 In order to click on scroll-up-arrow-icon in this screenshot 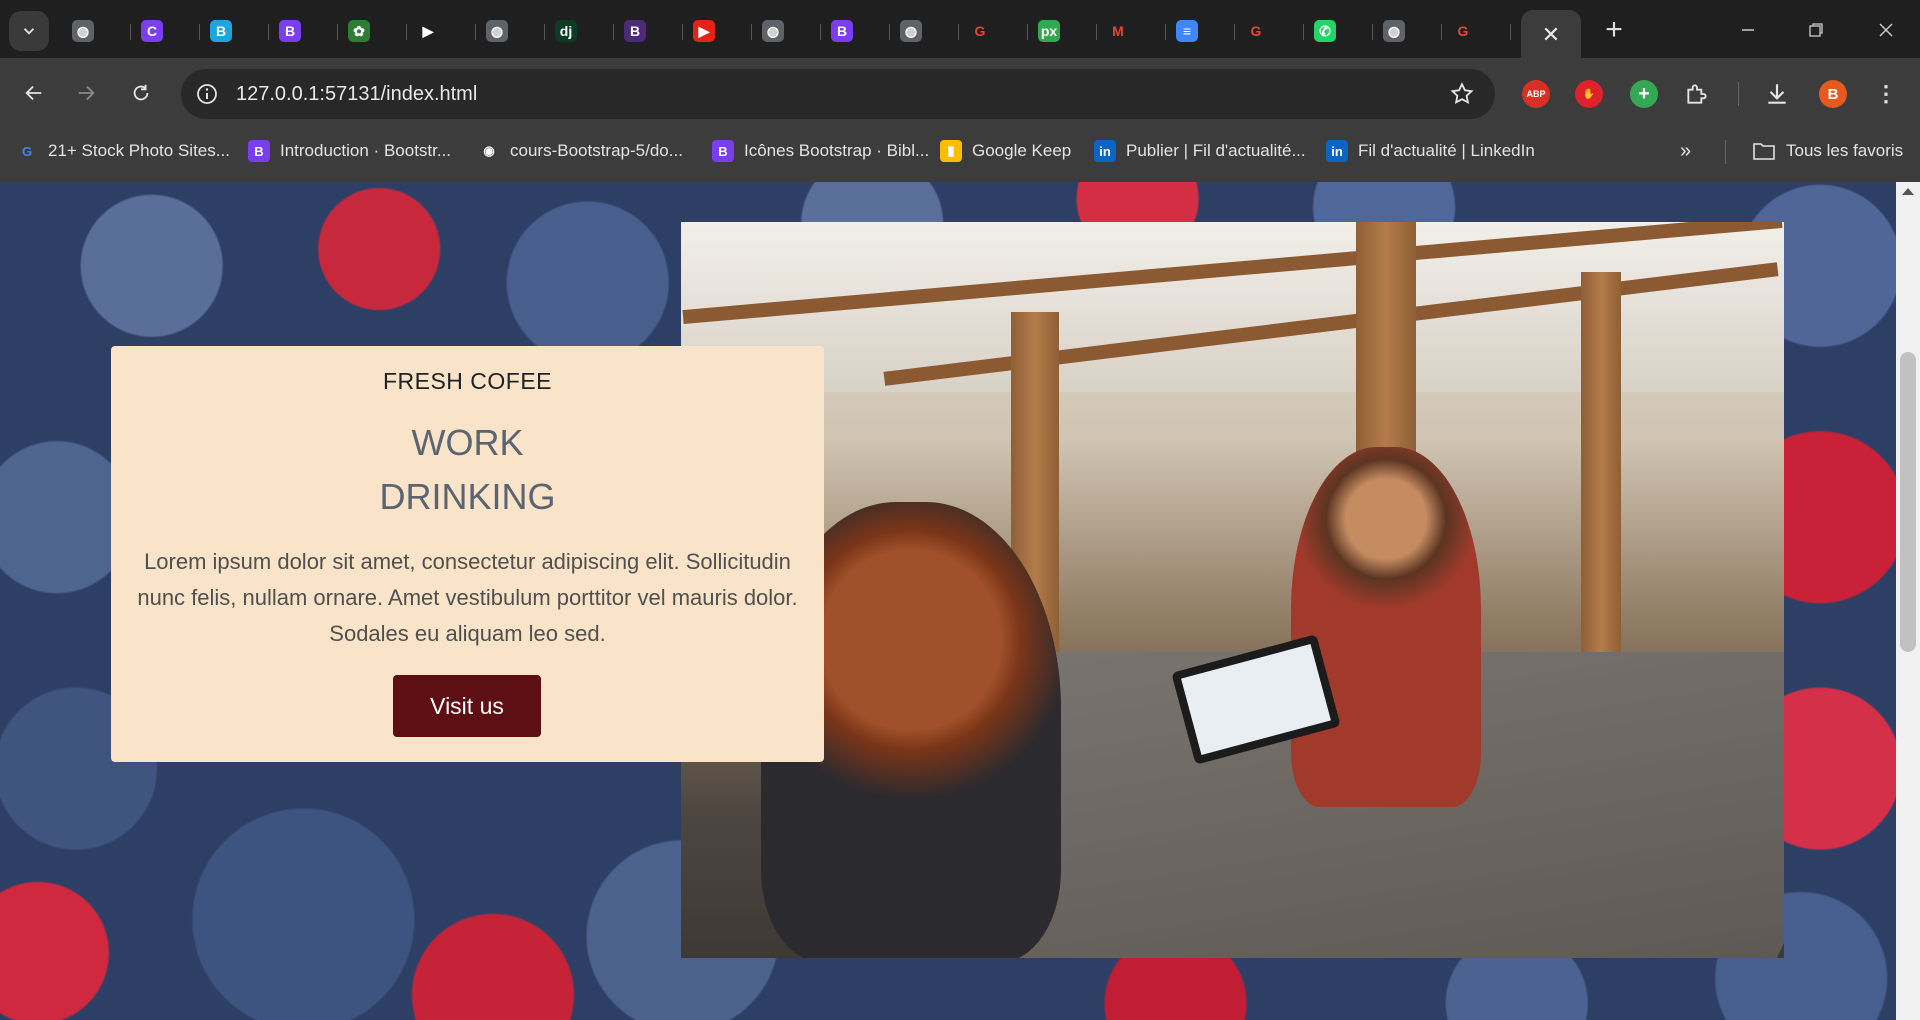, I will do `click(1908, 191)`.